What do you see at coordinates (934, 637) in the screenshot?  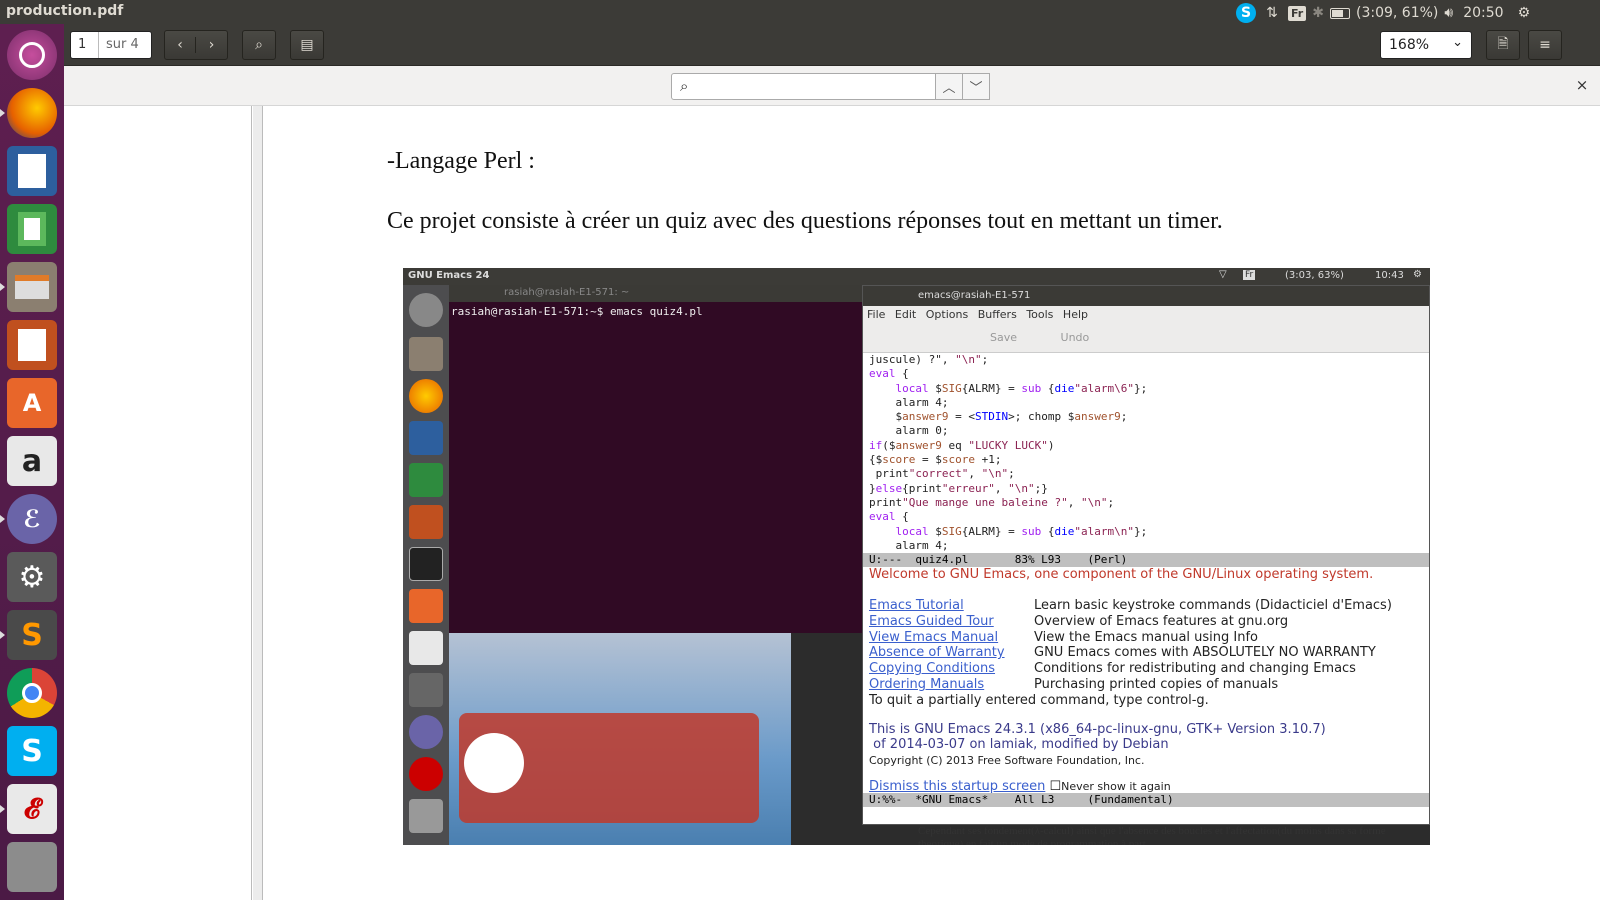 I see `link-view-manual: View Emacs Manual` at bounding box center [934, 637].